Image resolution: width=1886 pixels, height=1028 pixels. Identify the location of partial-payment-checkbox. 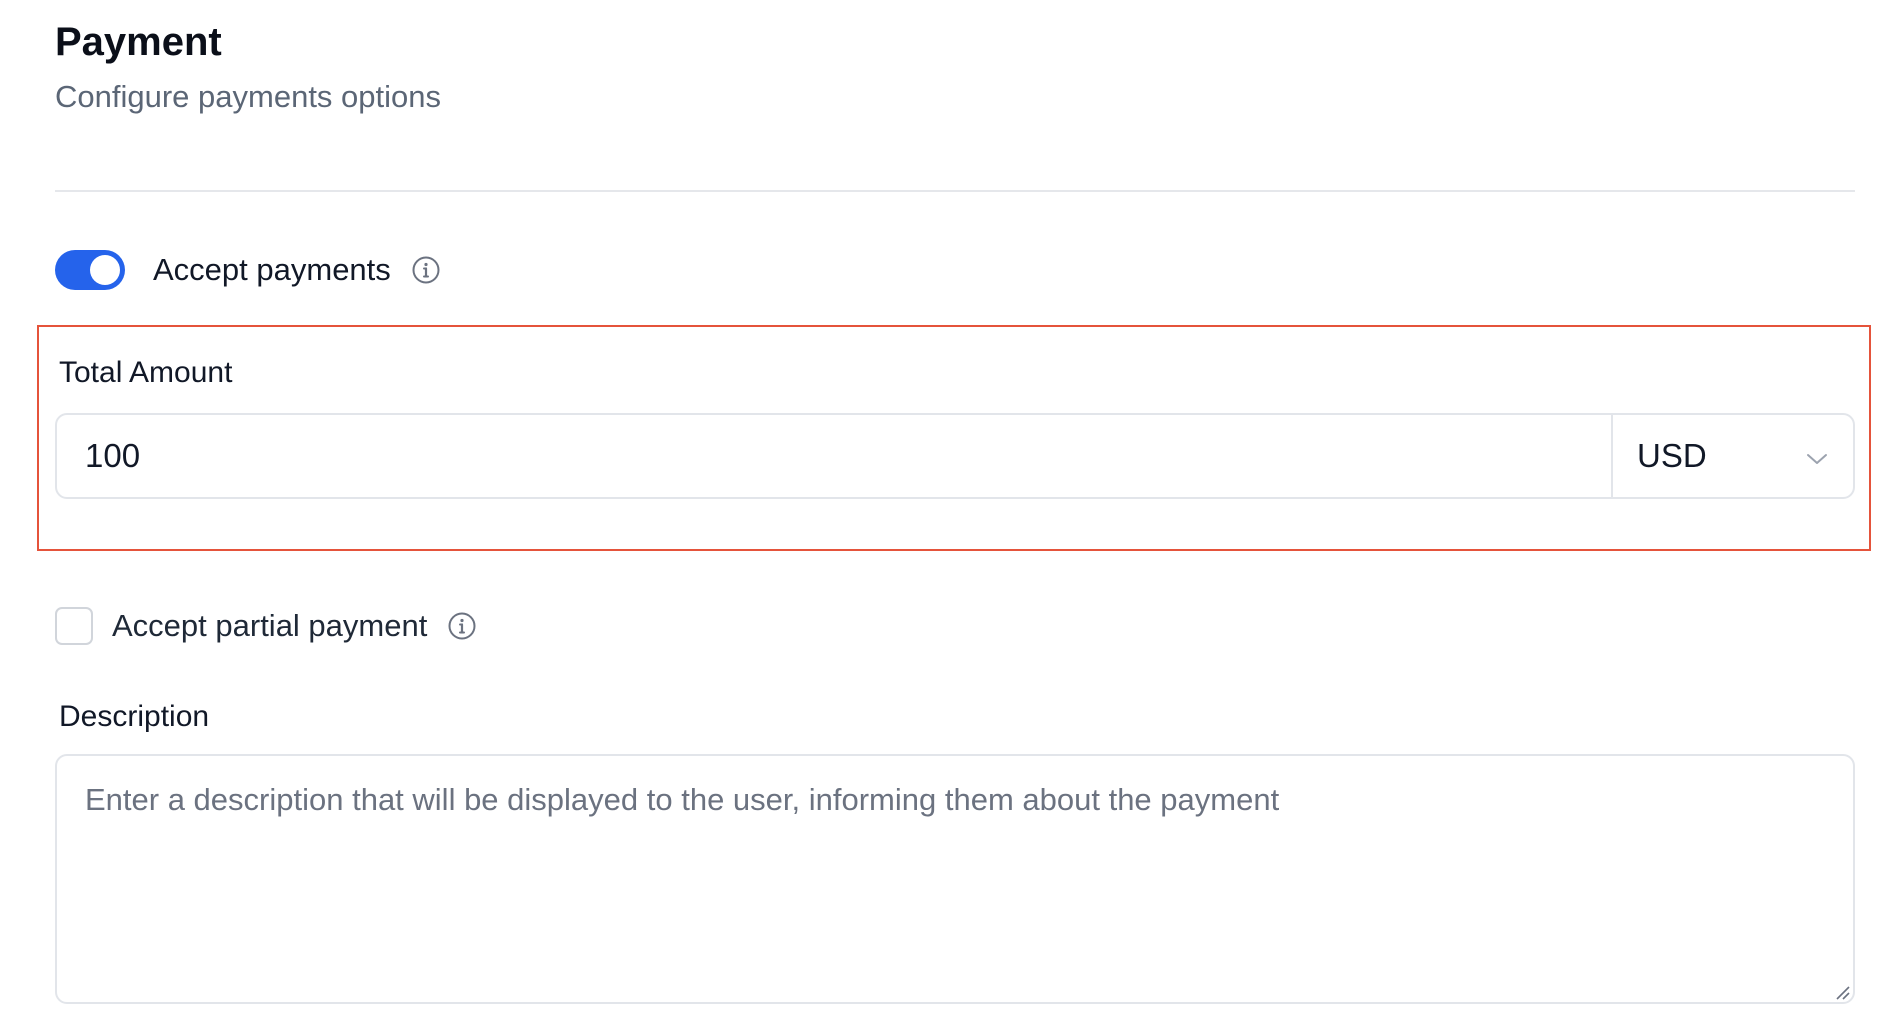
(74, 626).